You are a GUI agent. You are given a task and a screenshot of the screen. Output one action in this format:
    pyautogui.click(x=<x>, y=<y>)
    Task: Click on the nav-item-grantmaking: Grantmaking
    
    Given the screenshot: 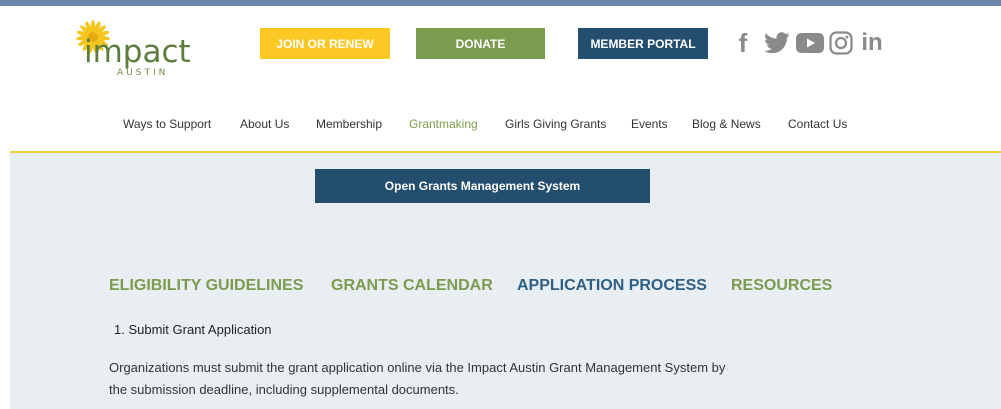 What is the action you would take?
    pyautogui.click(x=443, y=124)
    